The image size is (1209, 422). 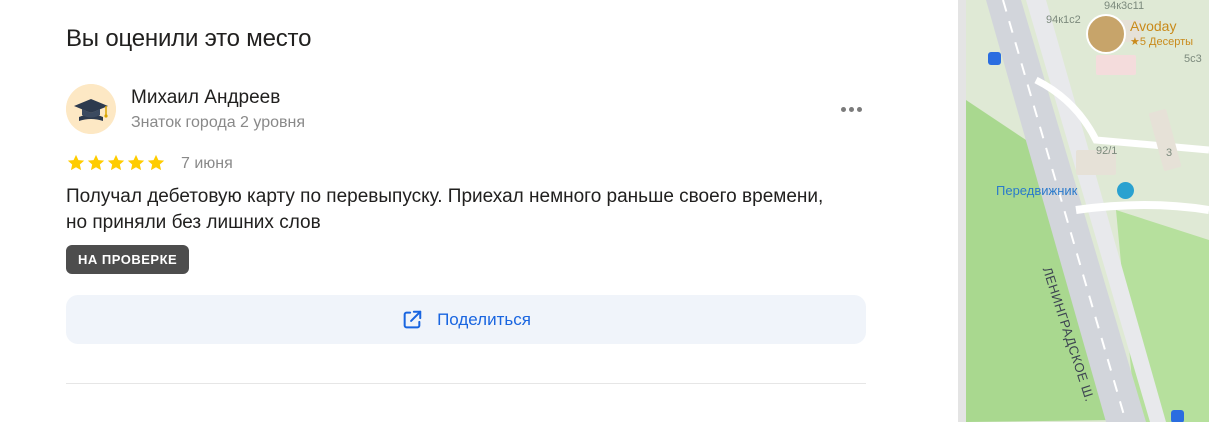 What do you see at coordinates (1063, 20) in the screenshot?
I see `map-building-label: 94к1с2` at bounding box center [1063, 20].